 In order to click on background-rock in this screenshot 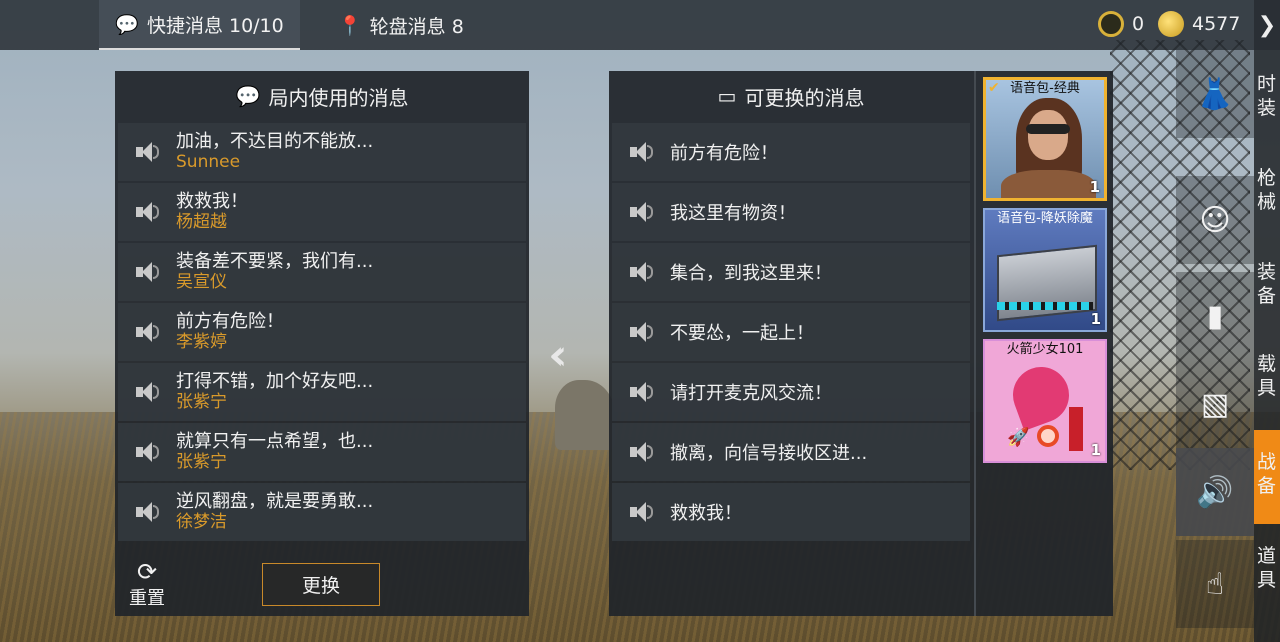, I will do `click(585, 415)`.